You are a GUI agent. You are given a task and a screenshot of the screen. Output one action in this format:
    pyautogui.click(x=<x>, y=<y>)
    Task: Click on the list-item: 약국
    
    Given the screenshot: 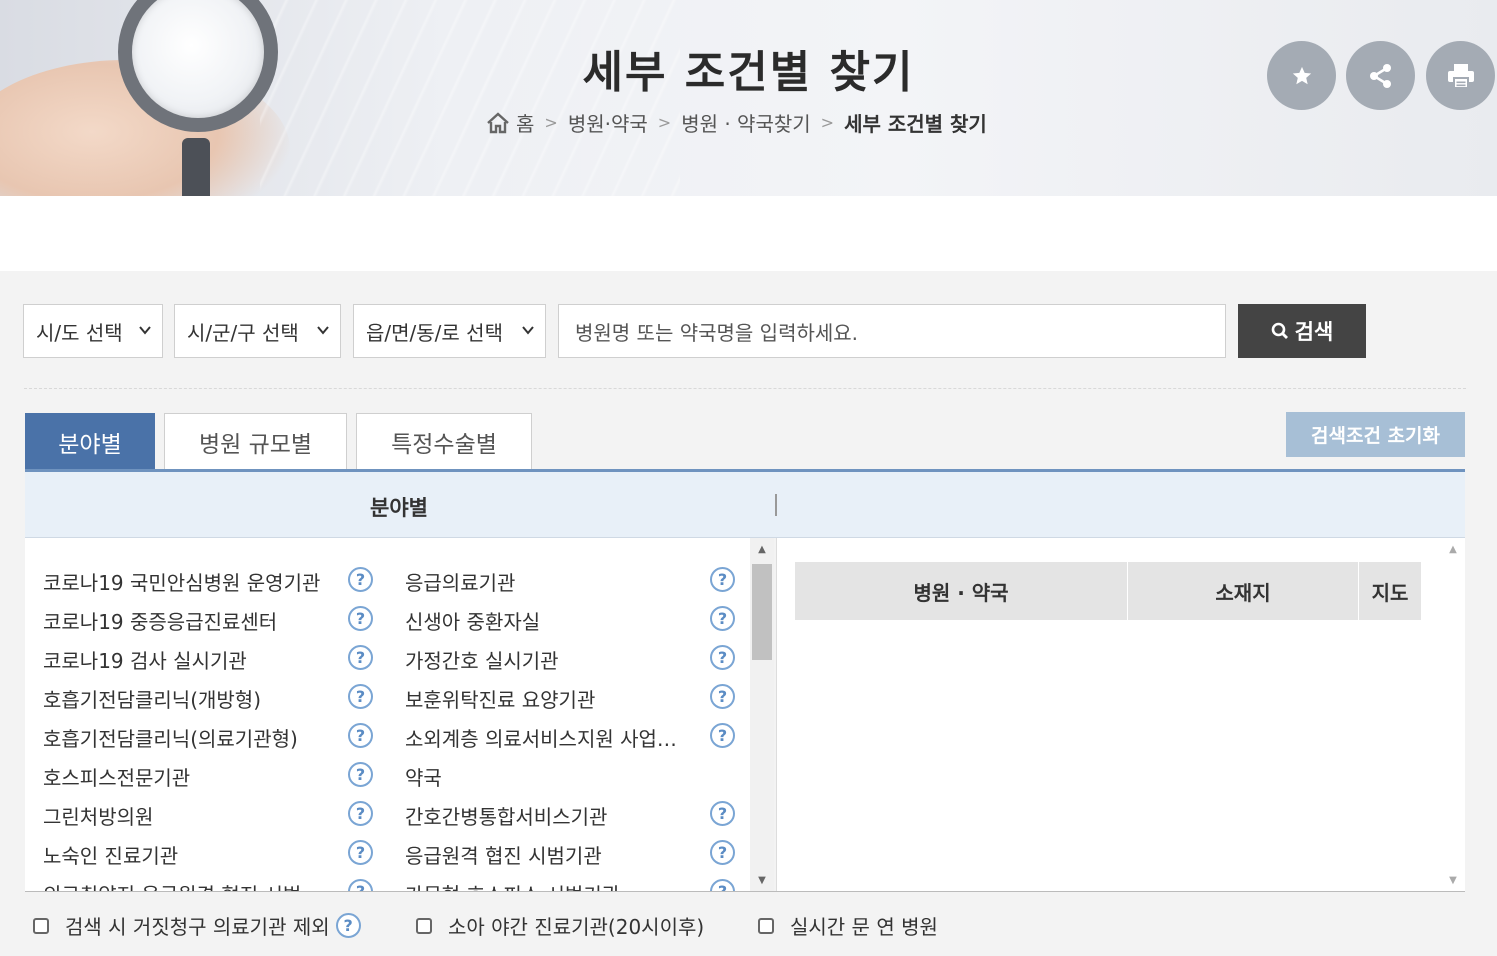 What is the action you would take?
    pyautogui.click(x=423, y=776)
    